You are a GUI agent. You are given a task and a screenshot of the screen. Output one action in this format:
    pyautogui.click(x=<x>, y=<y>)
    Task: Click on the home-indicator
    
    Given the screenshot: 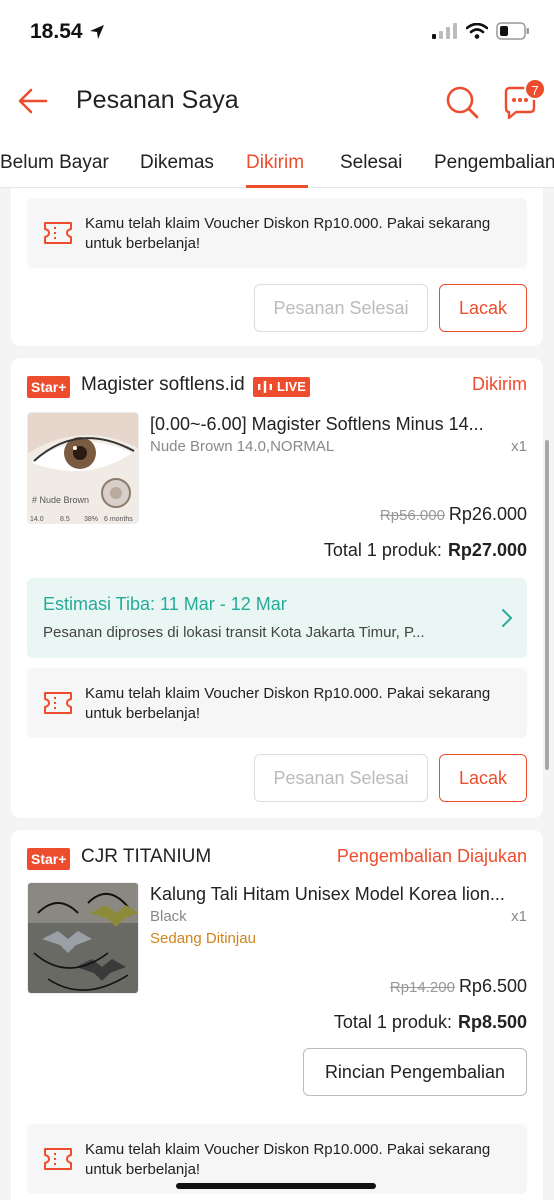 What is the action you would take?
    pyautogui.click(x=276, y=1186)
    